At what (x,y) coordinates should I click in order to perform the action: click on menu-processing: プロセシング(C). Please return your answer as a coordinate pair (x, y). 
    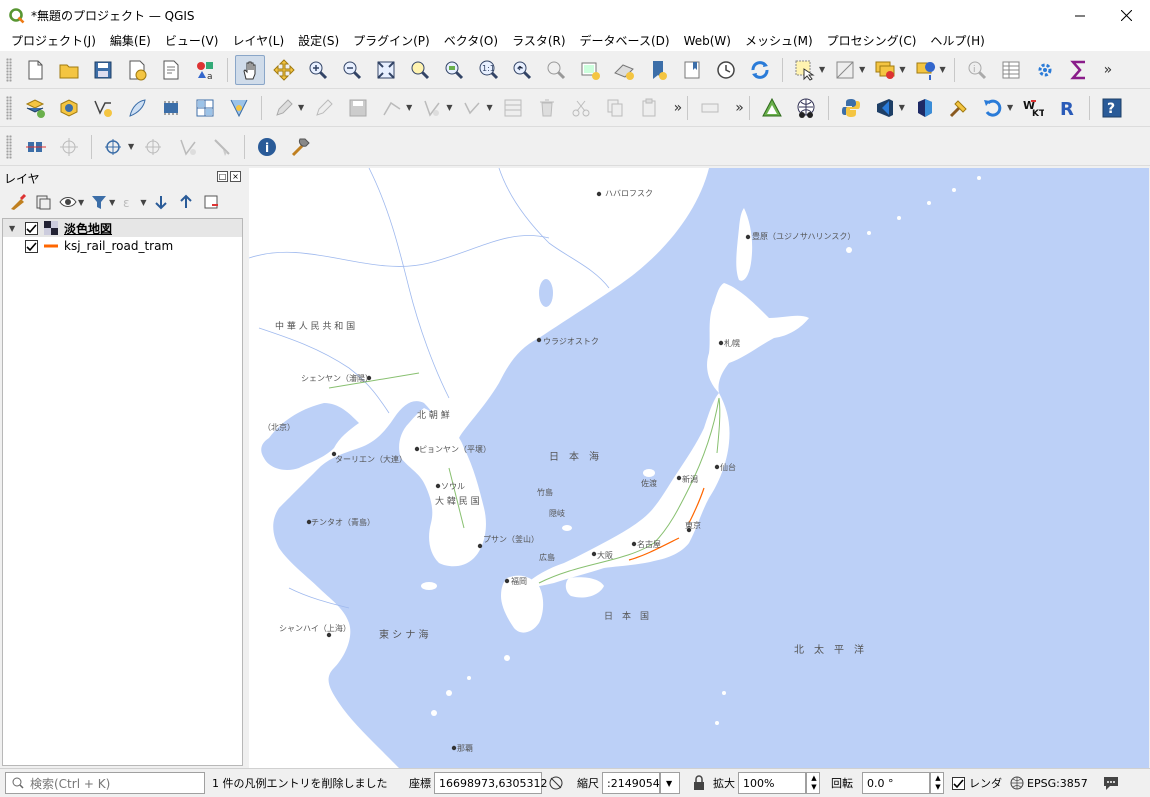
    Looking at the image, I should click on (872, 41).